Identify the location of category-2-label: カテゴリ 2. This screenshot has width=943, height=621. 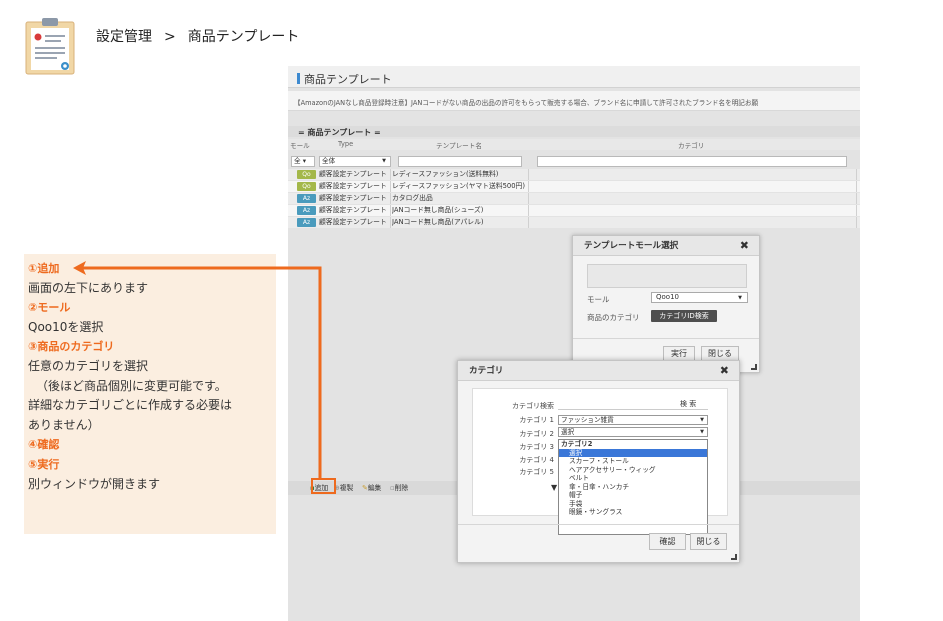
(536, 434).